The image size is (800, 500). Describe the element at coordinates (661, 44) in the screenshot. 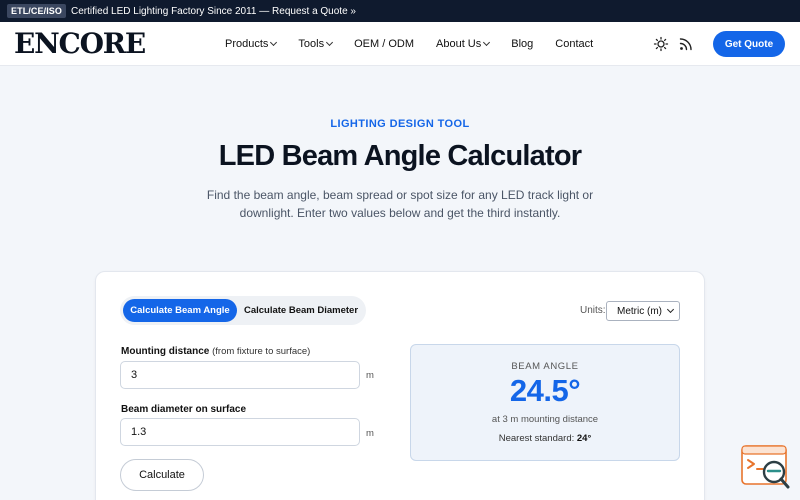

I see `sun-icon` at that location.